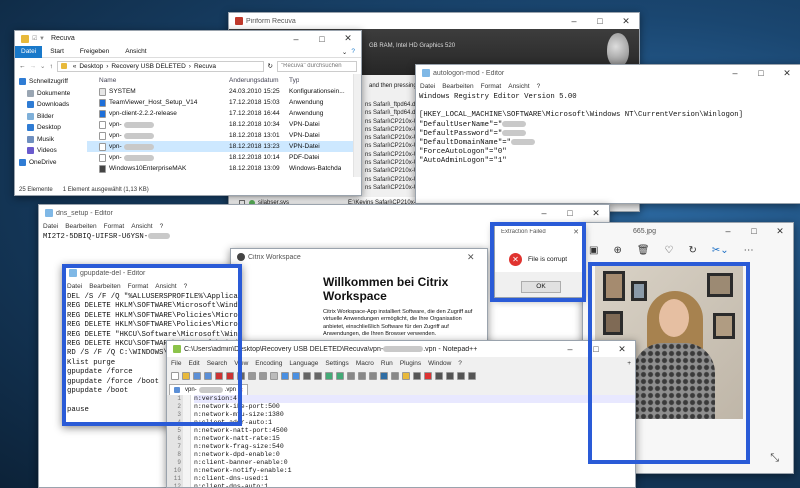 Image resolution: width=800 pixels, height=488 pixels. I want to click on sync-icon, so click(351, 376).